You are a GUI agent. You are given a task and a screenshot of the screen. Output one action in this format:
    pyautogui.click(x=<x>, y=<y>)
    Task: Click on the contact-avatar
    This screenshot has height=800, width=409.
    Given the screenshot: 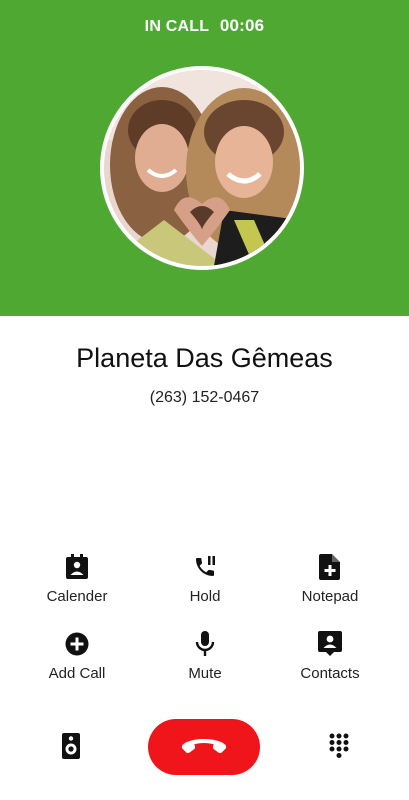 What is the action you would take?
    pyautogui.click(x=202, y=168)
    